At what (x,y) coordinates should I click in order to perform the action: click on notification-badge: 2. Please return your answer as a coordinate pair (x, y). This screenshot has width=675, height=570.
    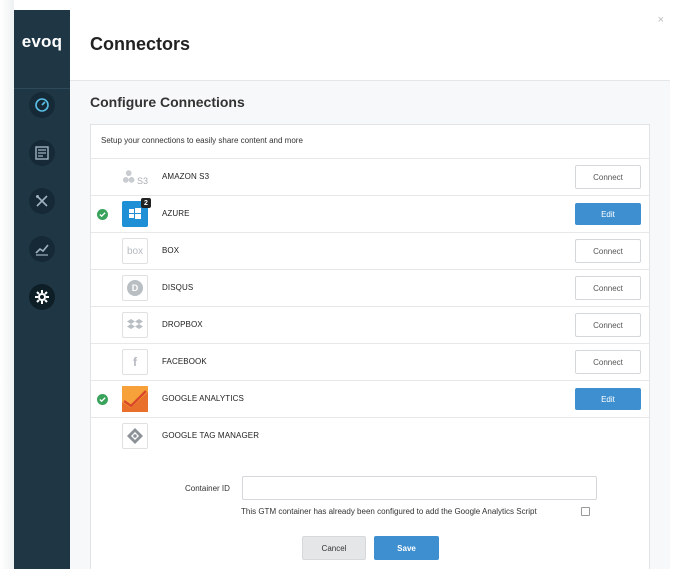
    Looking at the image, I should click on (146, 203).